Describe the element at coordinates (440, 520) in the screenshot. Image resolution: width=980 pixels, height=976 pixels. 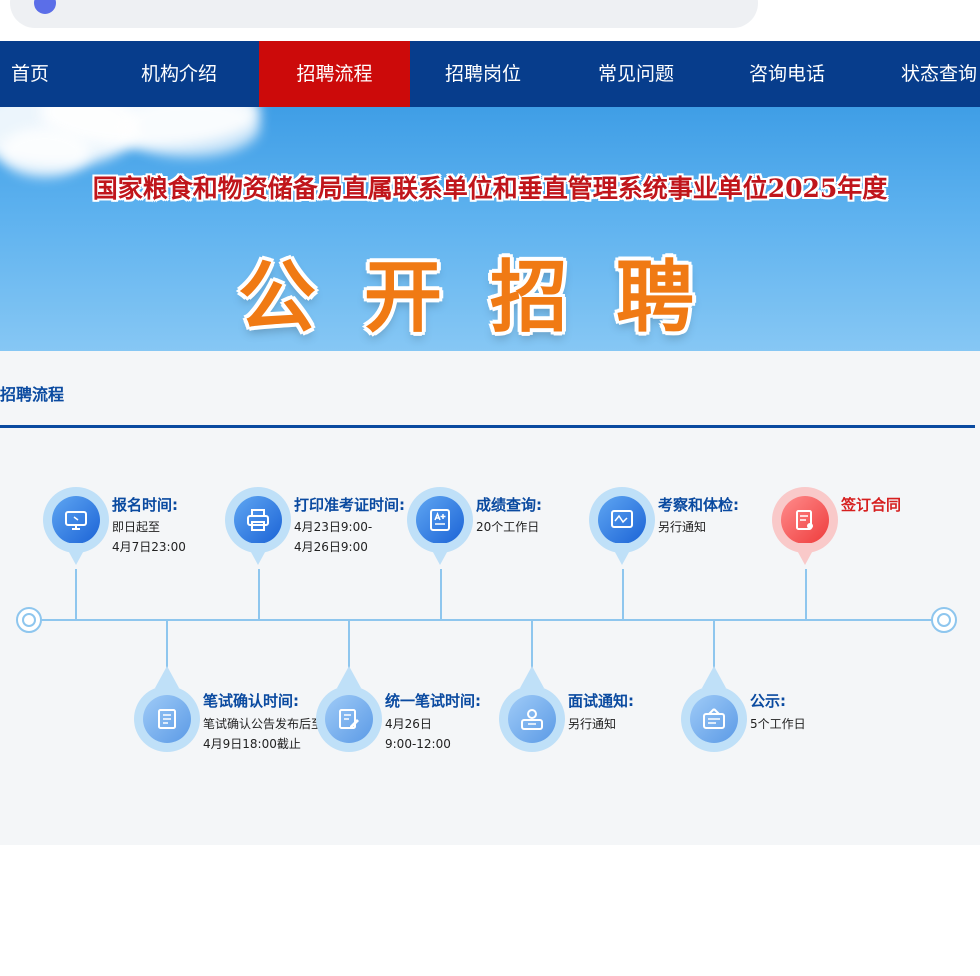
I see `score-icon` at that location.